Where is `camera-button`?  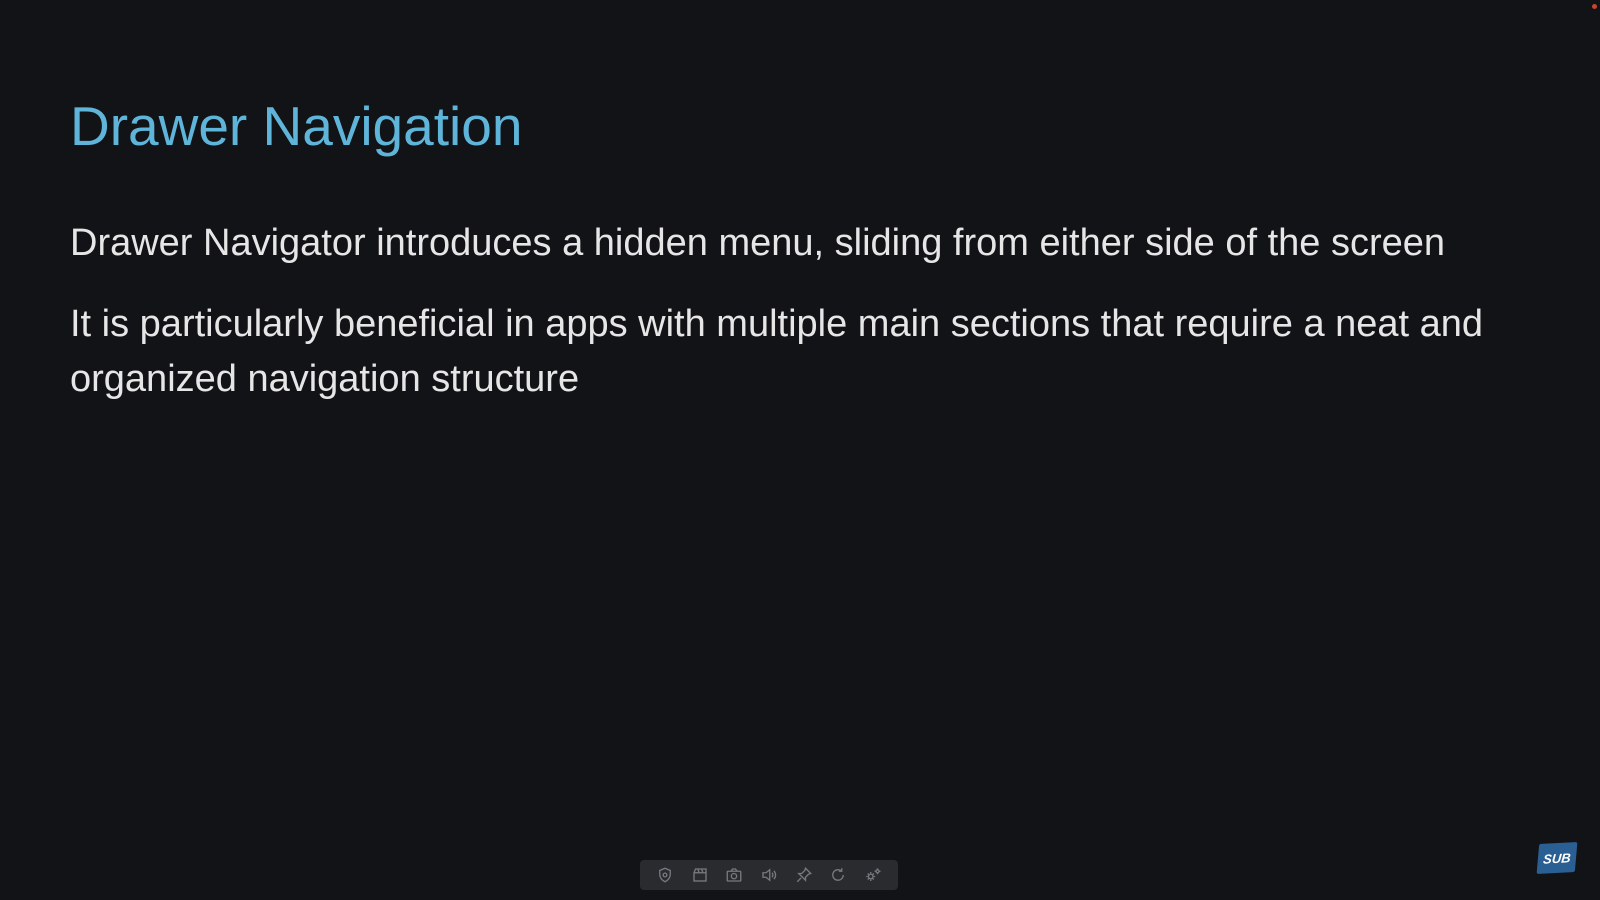 camera-button is located at coordinates (734, 875).